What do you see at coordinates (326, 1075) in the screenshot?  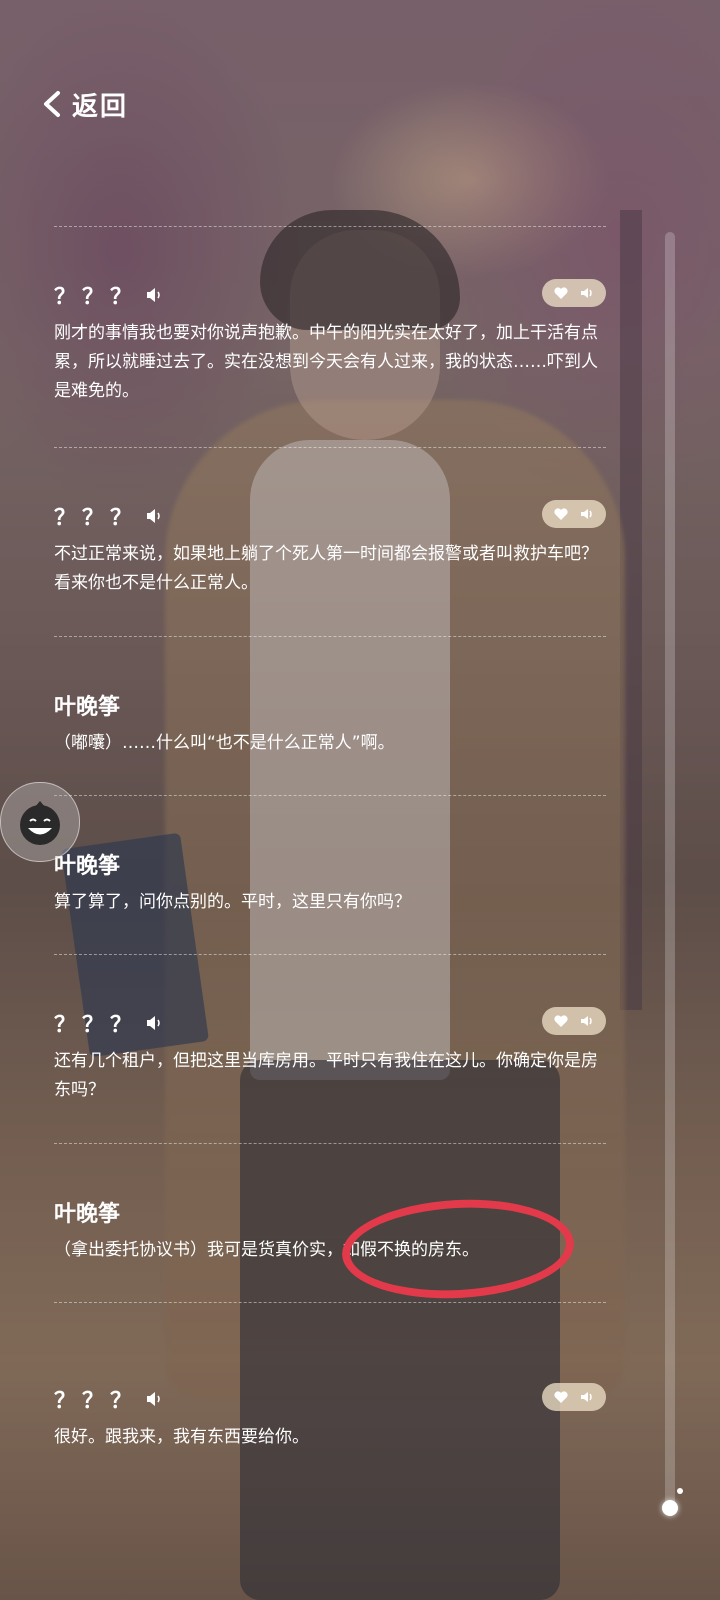 I see `dialogue-text: 还有几个租户，但把这里当库房用。平时只有我住在这儿。你确定你是房东吗？` at bounding box center [326, 1075].